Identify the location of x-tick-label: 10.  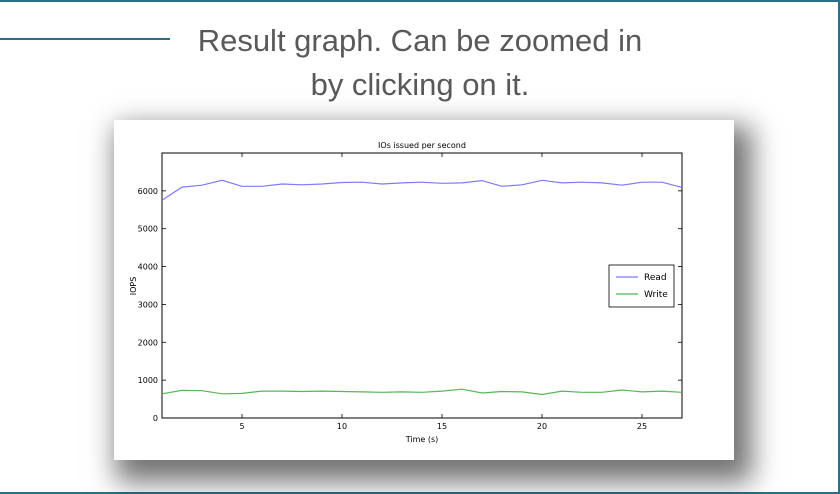
(342, 426).